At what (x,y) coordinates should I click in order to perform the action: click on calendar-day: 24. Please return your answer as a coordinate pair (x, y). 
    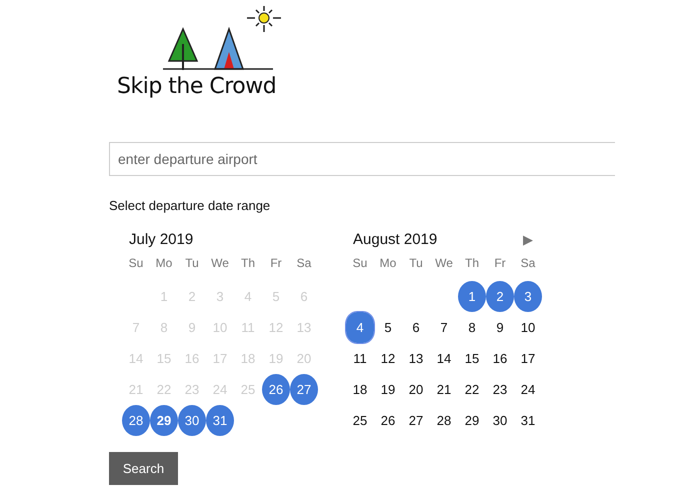
    Looking at the image, I should click on (528, 389).